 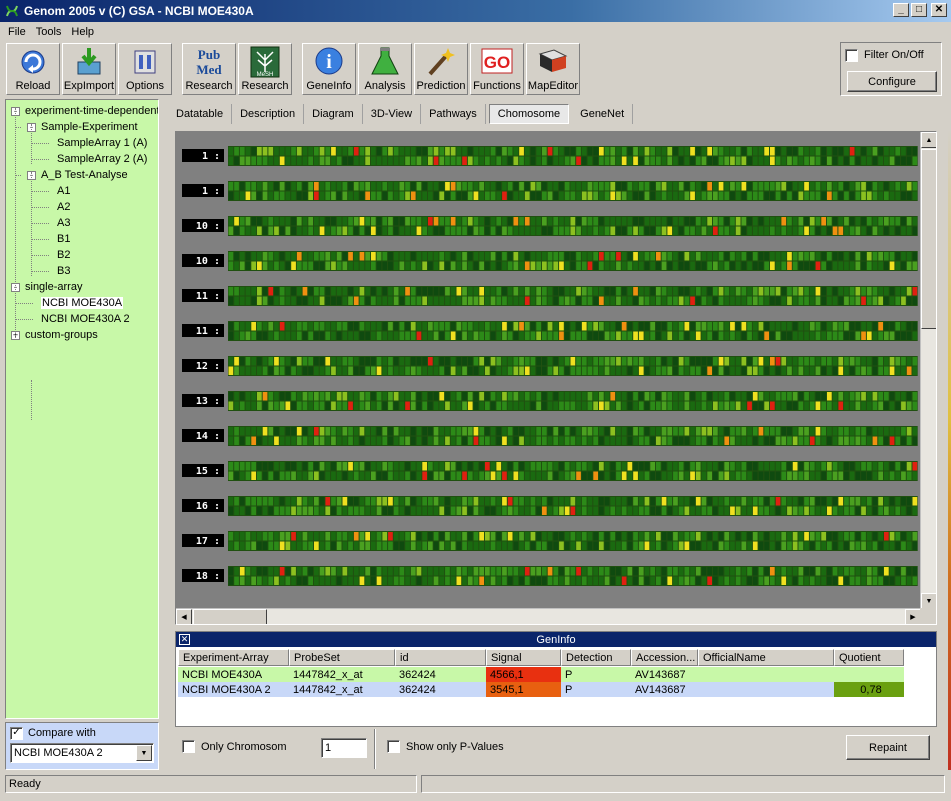 I want to click on compare-checkbox: ✓, so click(x=16, y=733).